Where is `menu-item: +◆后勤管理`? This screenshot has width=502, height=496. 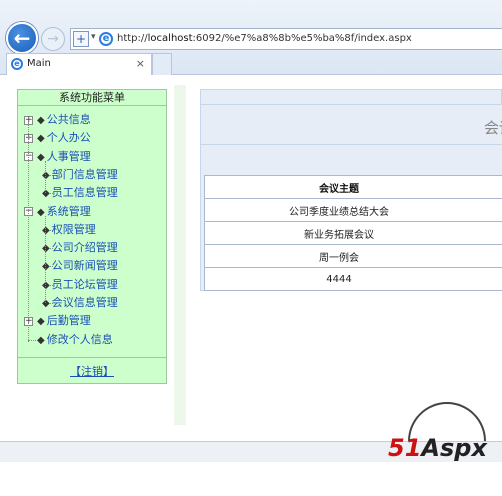
menu-item: +◆后勤管理 is located at coordinates (57, 321).